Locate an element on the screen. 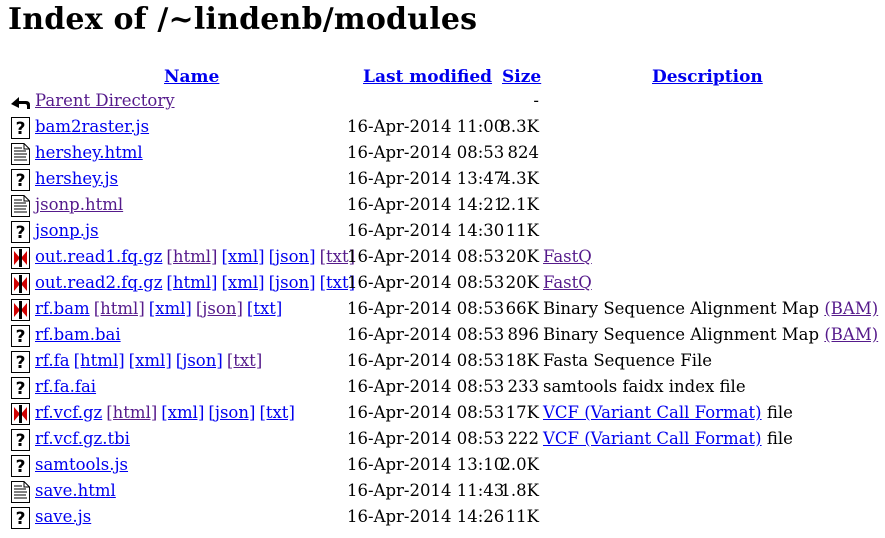 Image resolution: width=885 pixels, height=538 pixels. file-link: samtools.js is located at coordinates (81, 464).